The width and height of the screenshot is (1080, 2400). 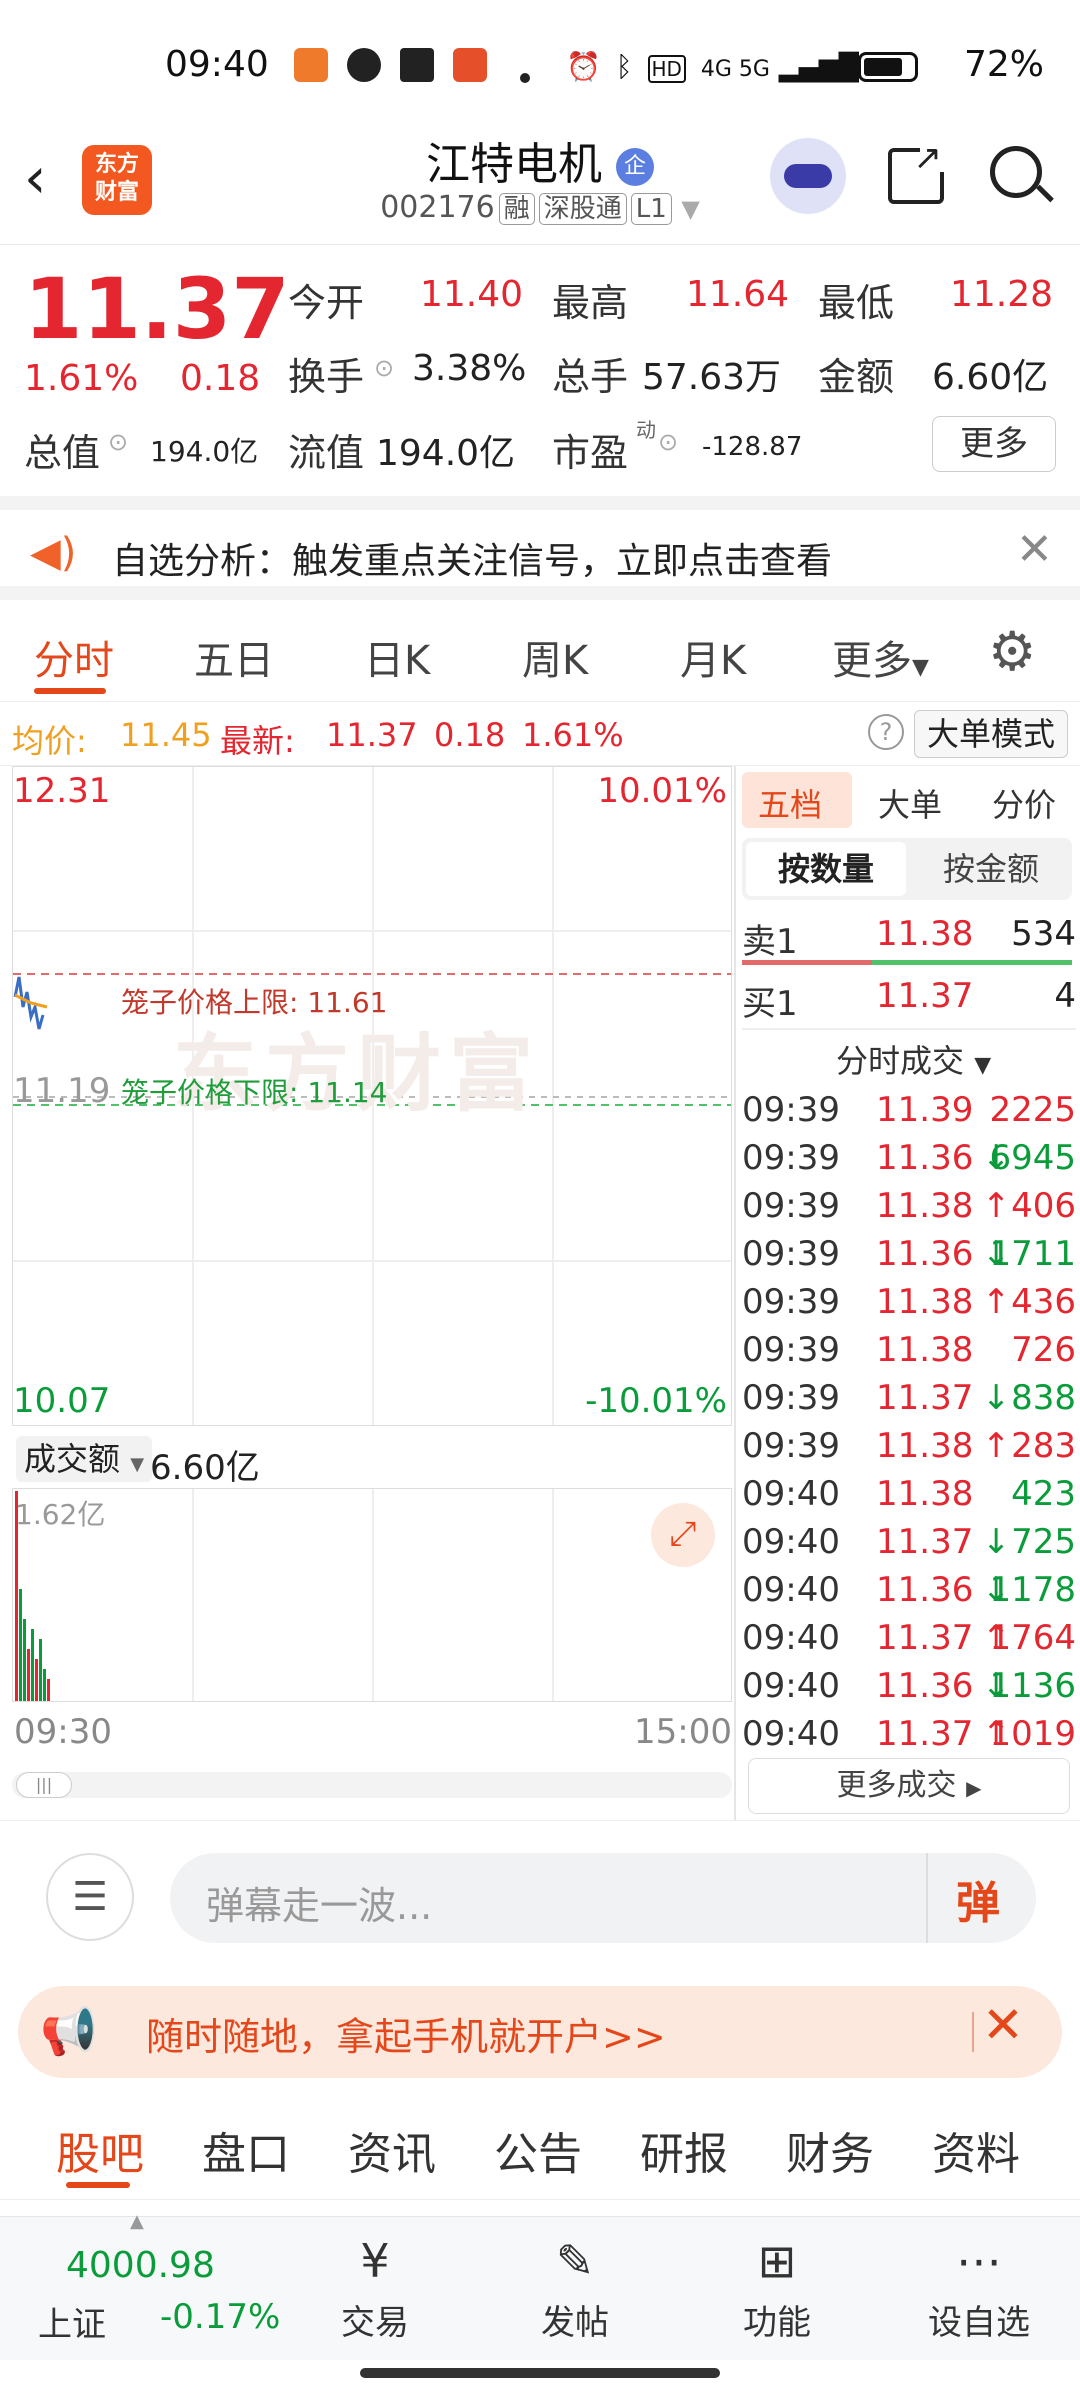 I want to click on nav-post: ✎ 发帖, so click(x=575, y=2285).